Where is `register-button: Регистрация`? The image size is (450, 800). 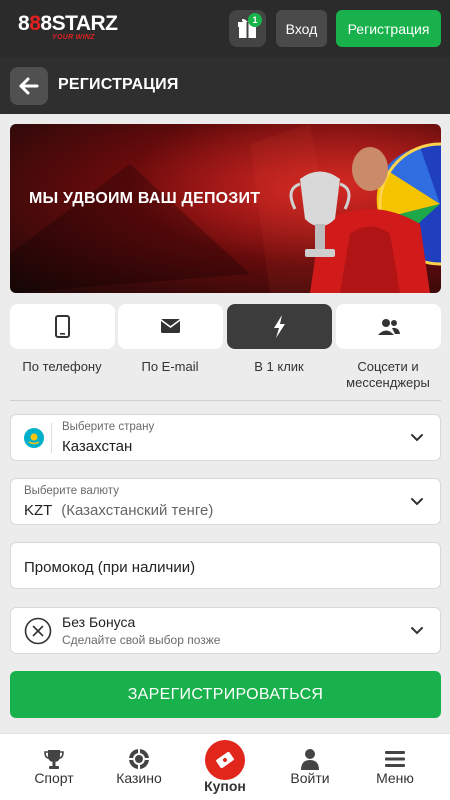
register-button: Регистрация is located at coordinates (388, 28).